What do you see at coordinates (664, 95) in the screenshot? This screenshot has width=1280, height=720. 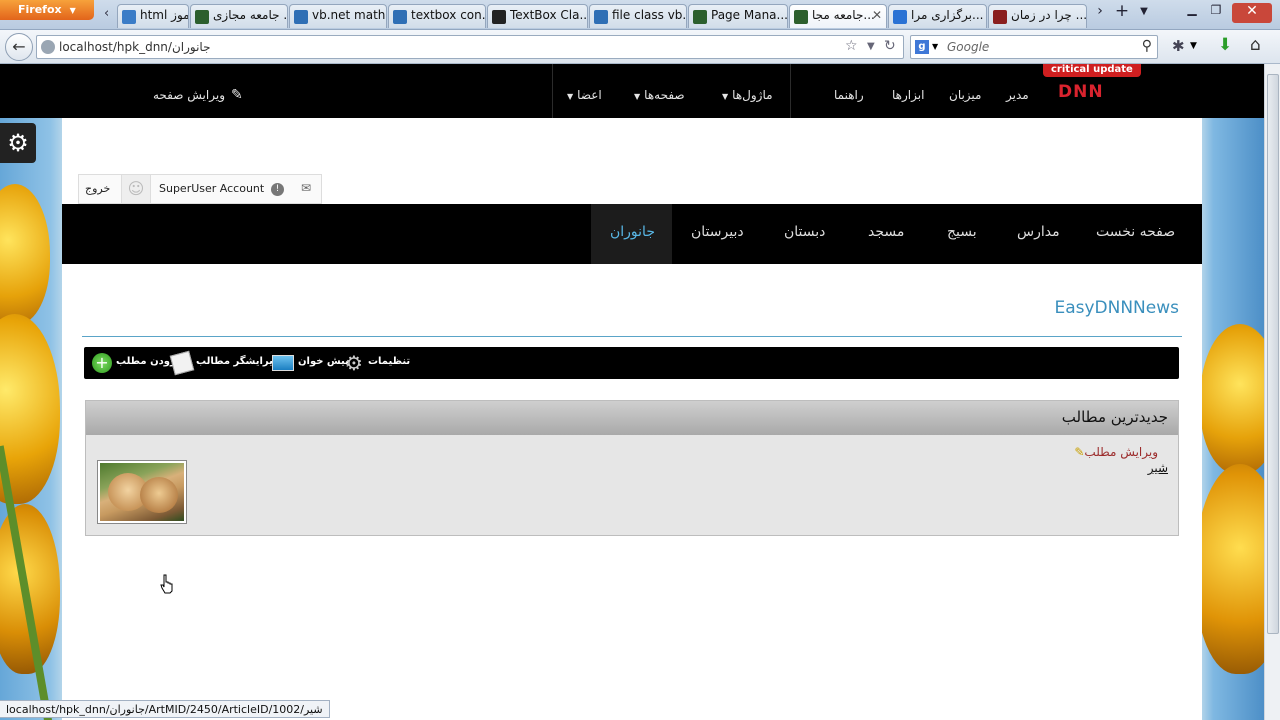 I see `pages-label: صفحه‌ها` at bounding box center [664, 95].